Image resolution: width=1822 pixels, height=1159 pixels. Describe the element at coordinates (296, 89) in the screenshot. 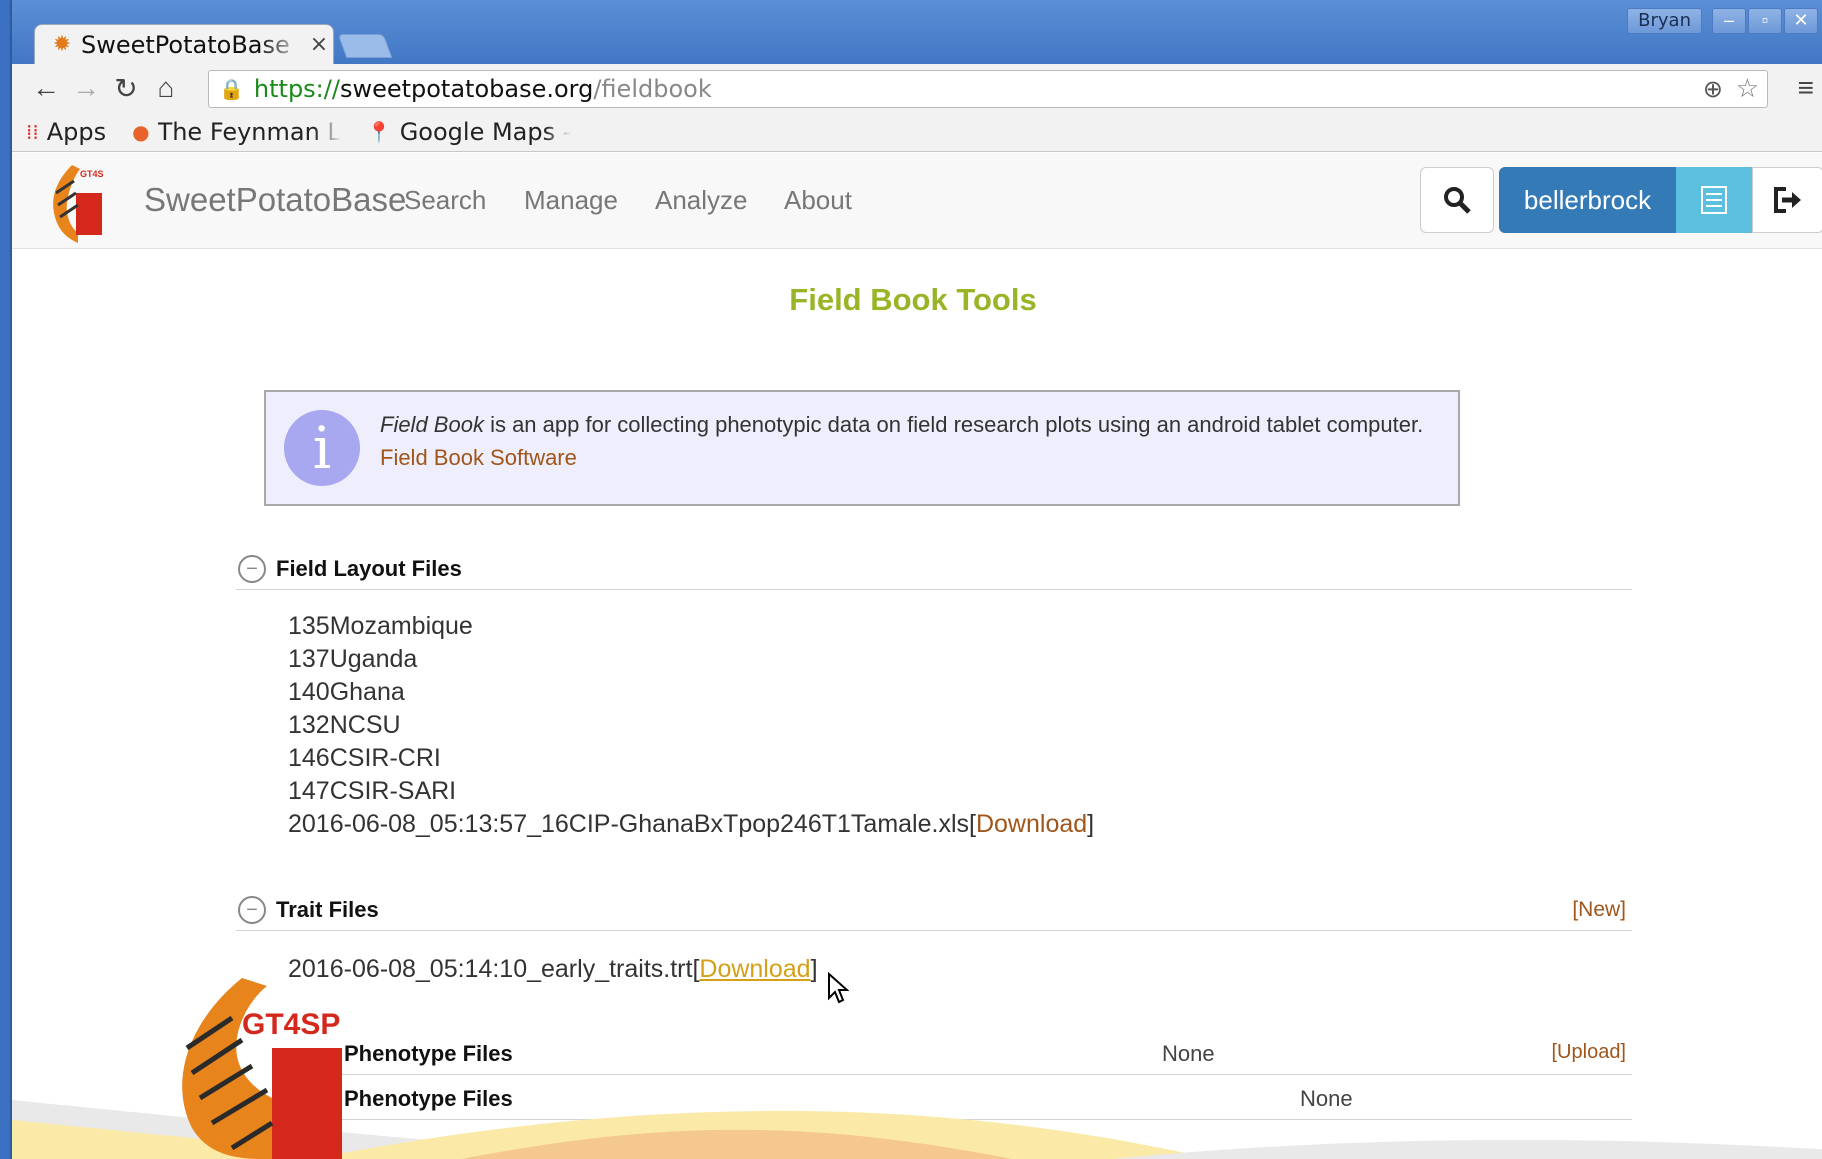

I see `url-scheme: https://` at that location.